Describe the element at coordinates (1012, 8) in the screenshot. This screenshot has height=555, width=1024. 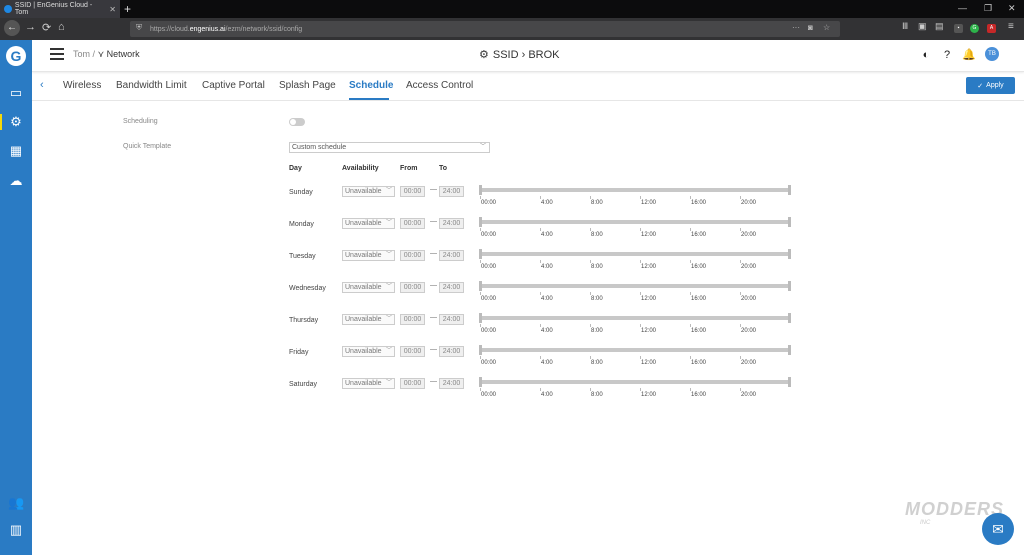
I see `window-close-icon: ✕` at that location.